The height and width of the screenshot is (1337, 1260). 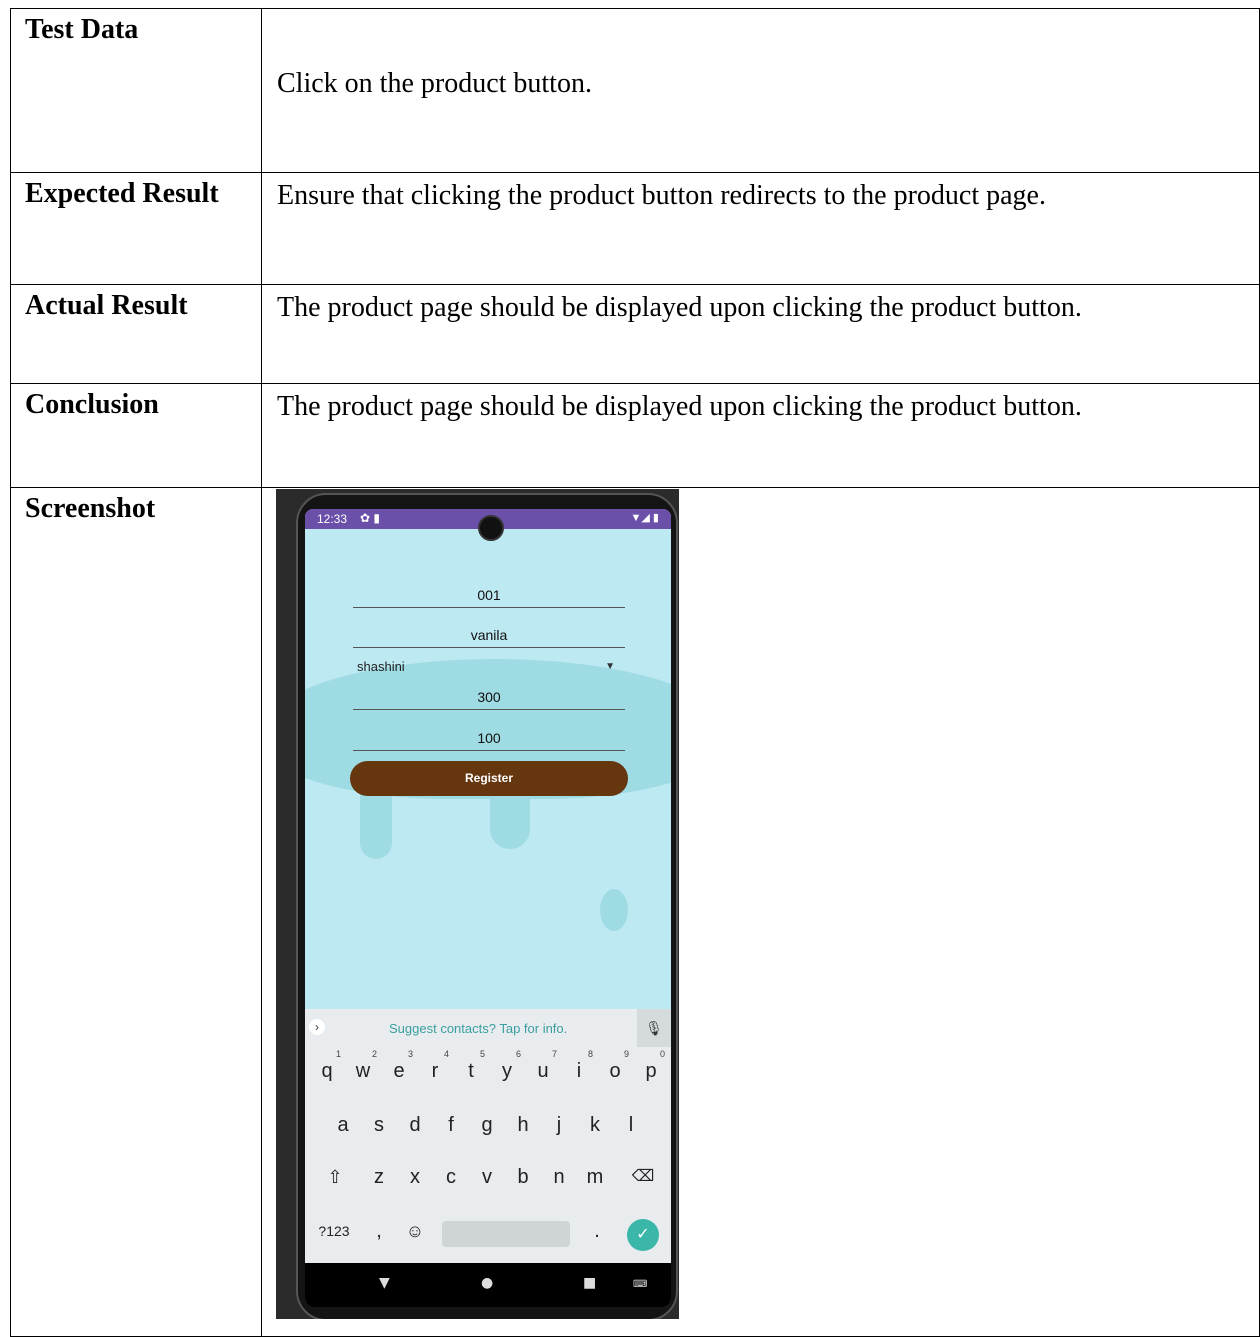 I want to click on label-screenshot: Screenshot, so click(x=90, y=508).